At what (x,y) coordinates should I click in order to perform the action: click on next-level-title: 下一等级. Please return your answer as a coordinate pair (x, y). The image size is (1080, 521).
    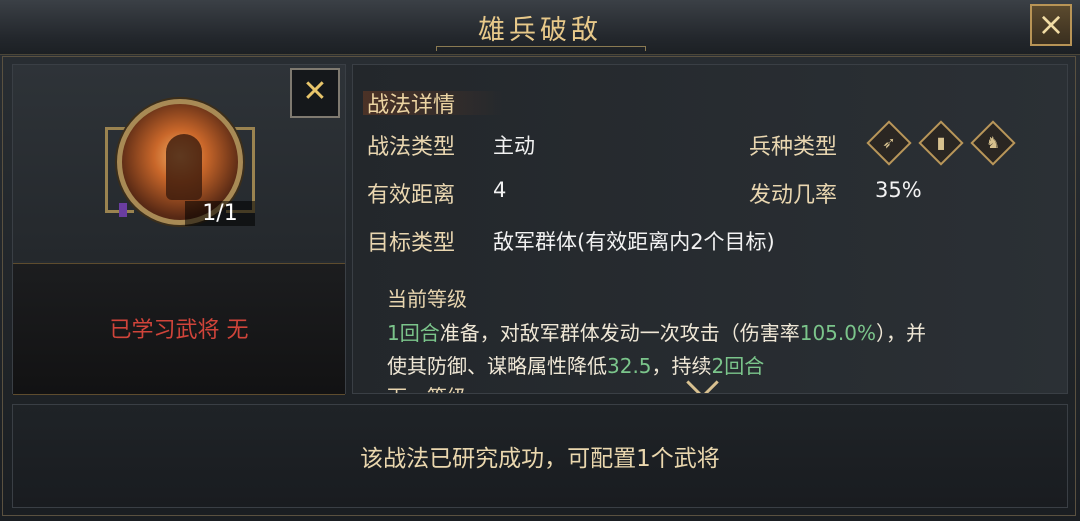
    Looking at the image, I should click on (427, 387).